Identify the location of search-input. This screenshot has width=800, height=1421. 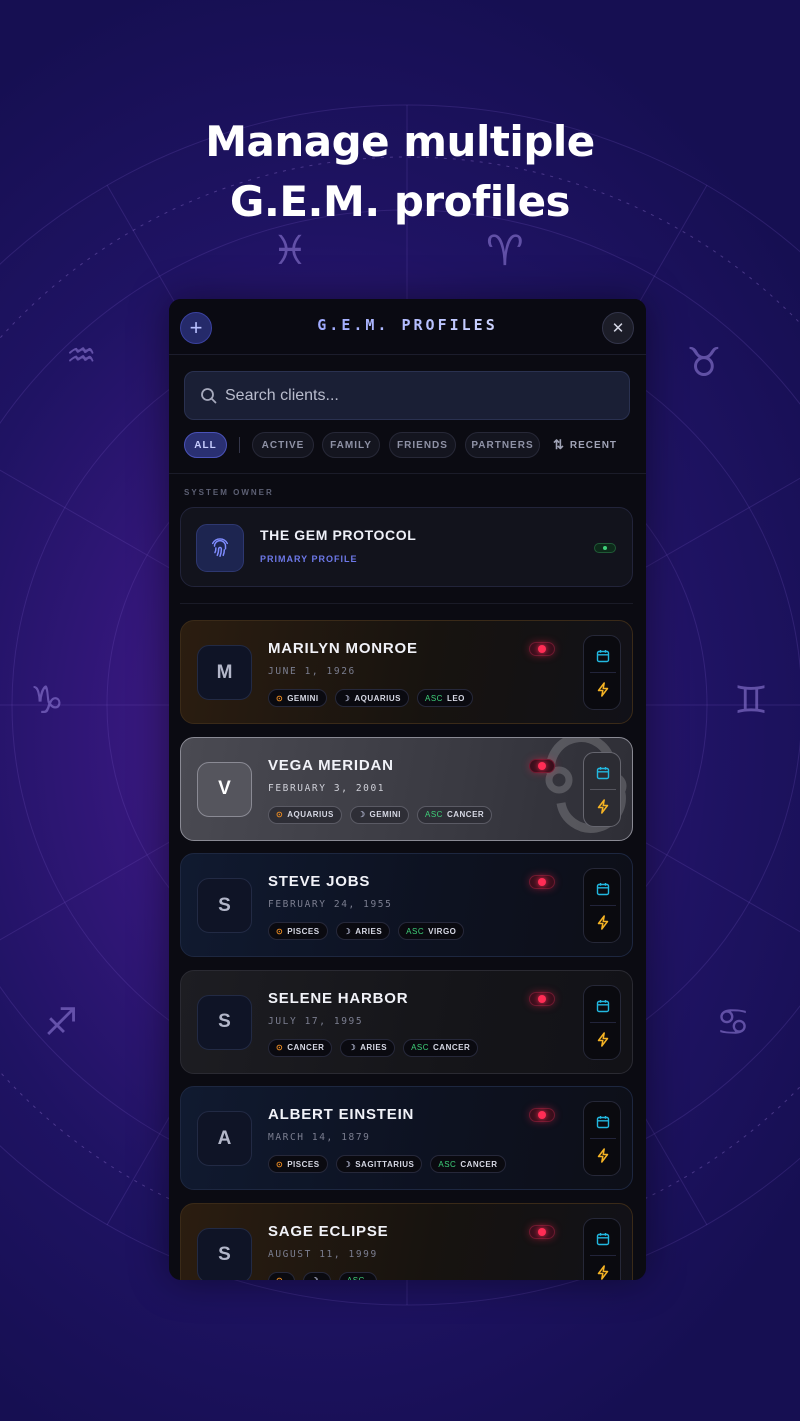
(420, 395).